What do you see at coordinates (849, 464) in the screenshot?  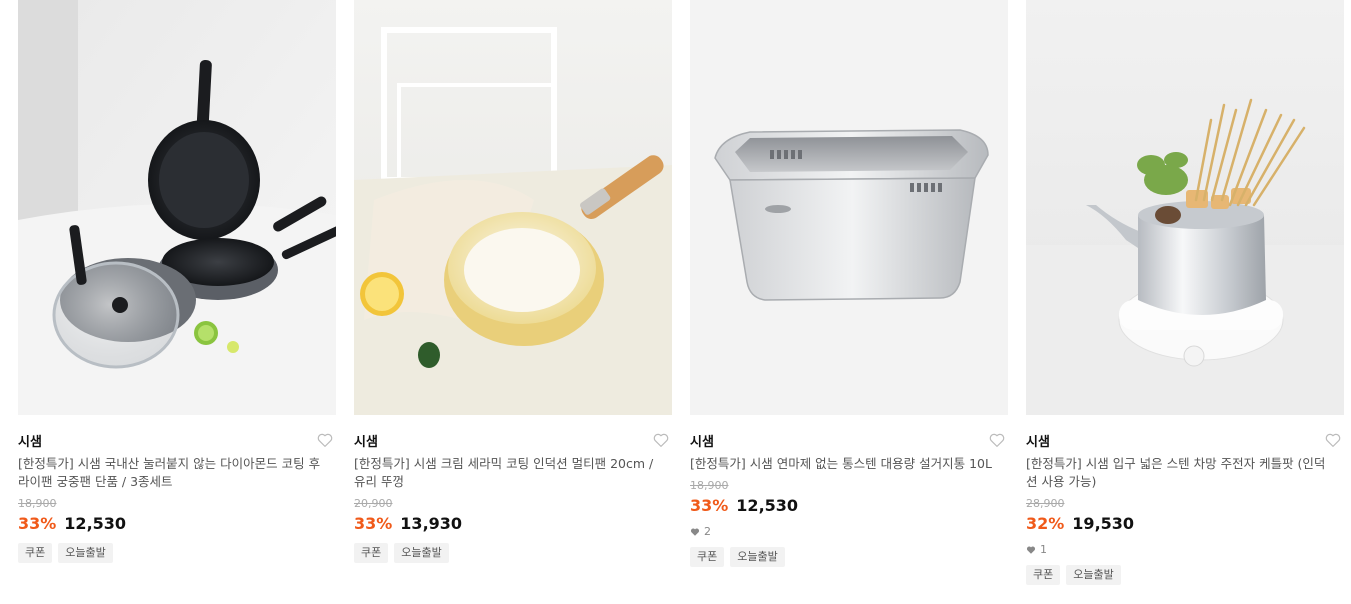 I see `product-title: [한정특가] 시샘 연마제 없는 통스텐 대용량 설거지통 10L` at bounding box center [849, 464].